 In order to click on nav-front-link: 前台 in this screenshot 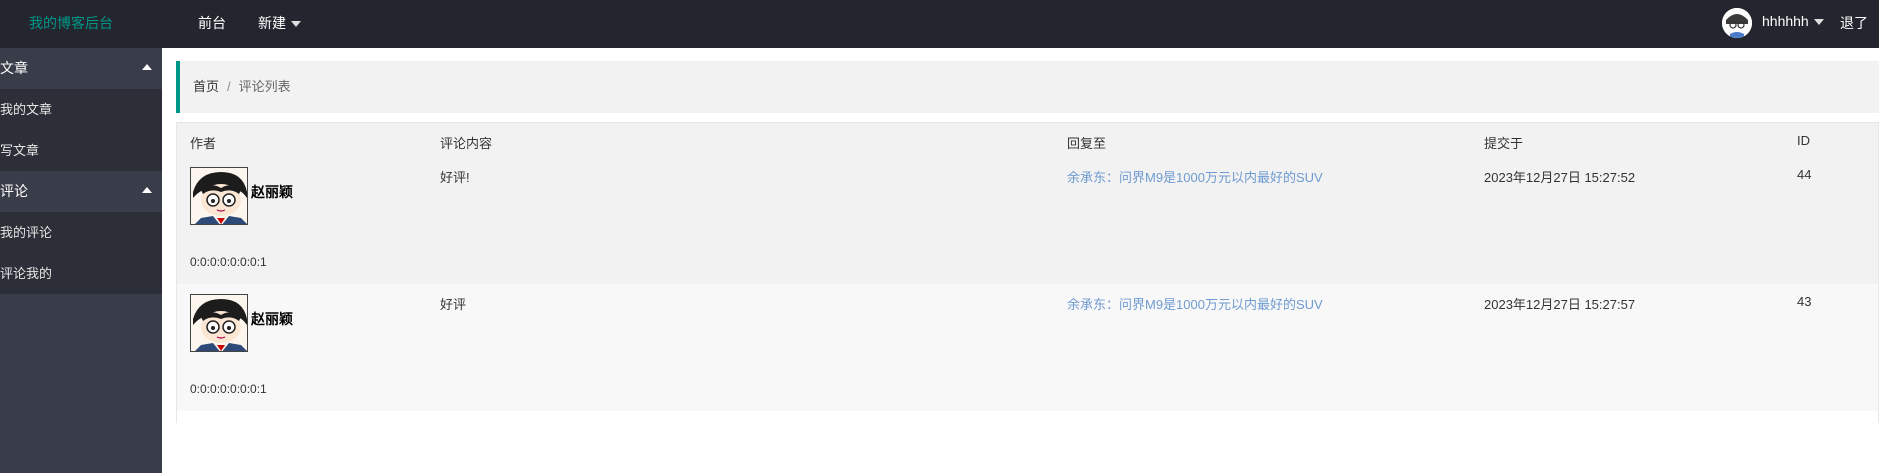, I will do `click(212, 23)`.